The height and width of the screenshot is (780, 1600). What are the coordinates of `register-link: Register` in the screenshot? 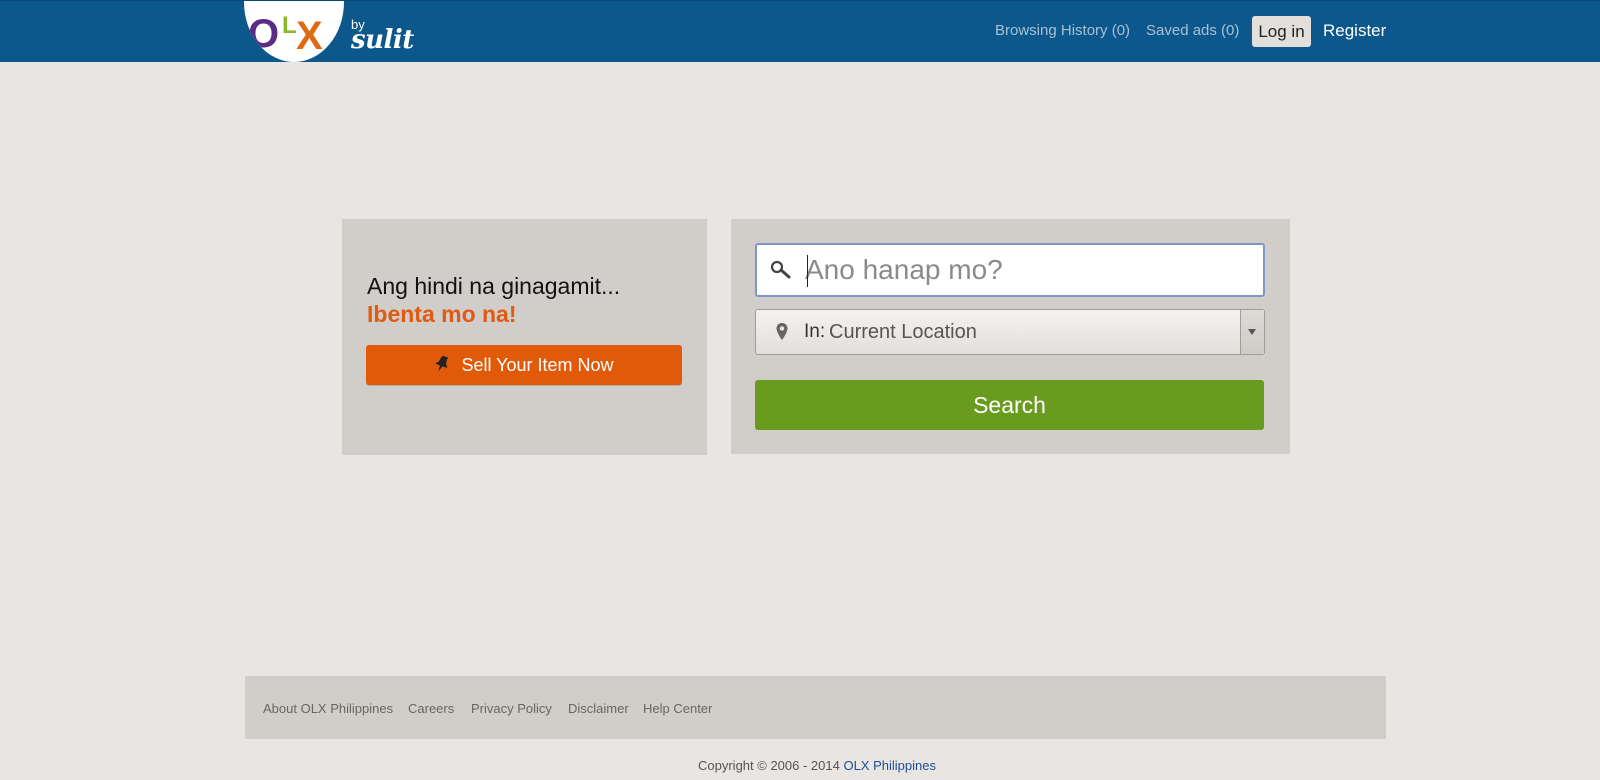 It's located at (1354, 31).